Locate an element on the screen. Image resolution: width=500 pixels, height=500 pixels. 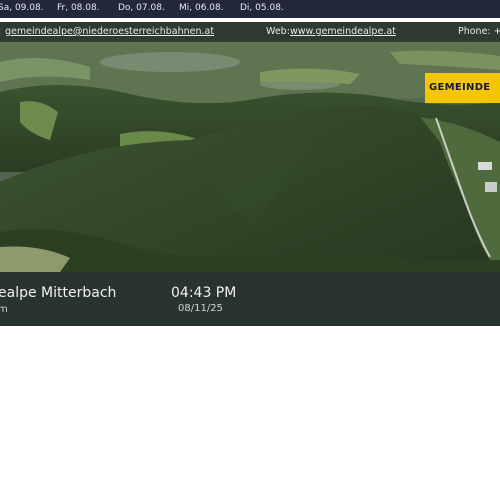
logo-text: GEMEINDE is located at coordinates (460, 87).